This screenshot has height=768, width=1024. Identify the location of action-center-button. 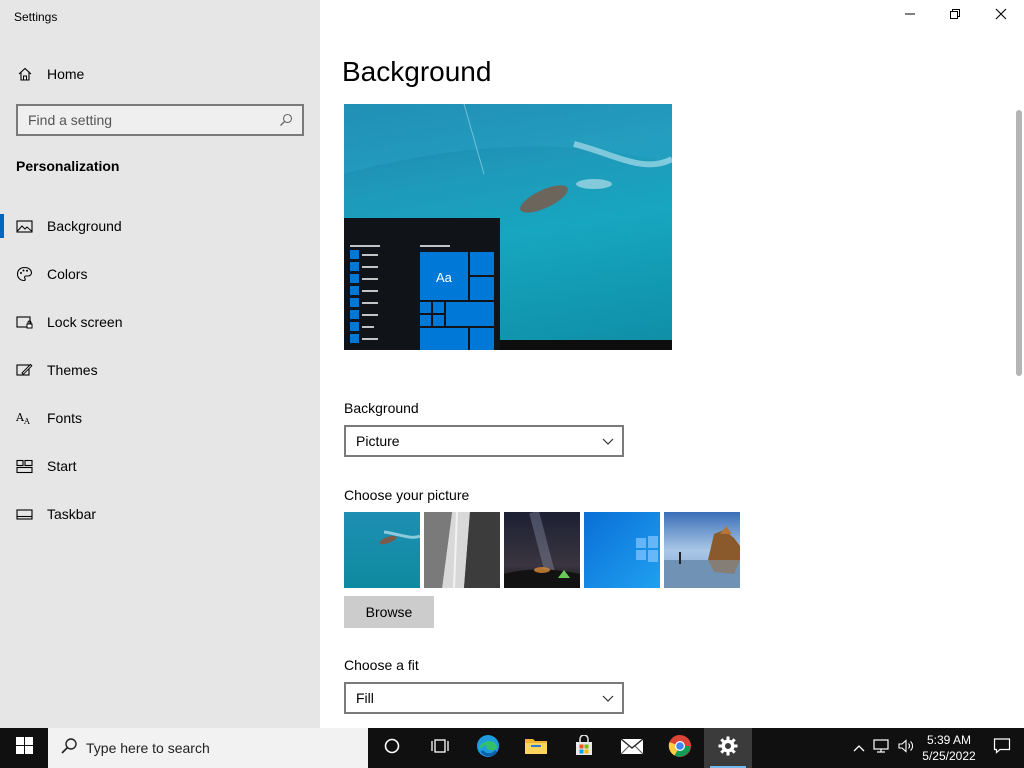
(1002, 748).